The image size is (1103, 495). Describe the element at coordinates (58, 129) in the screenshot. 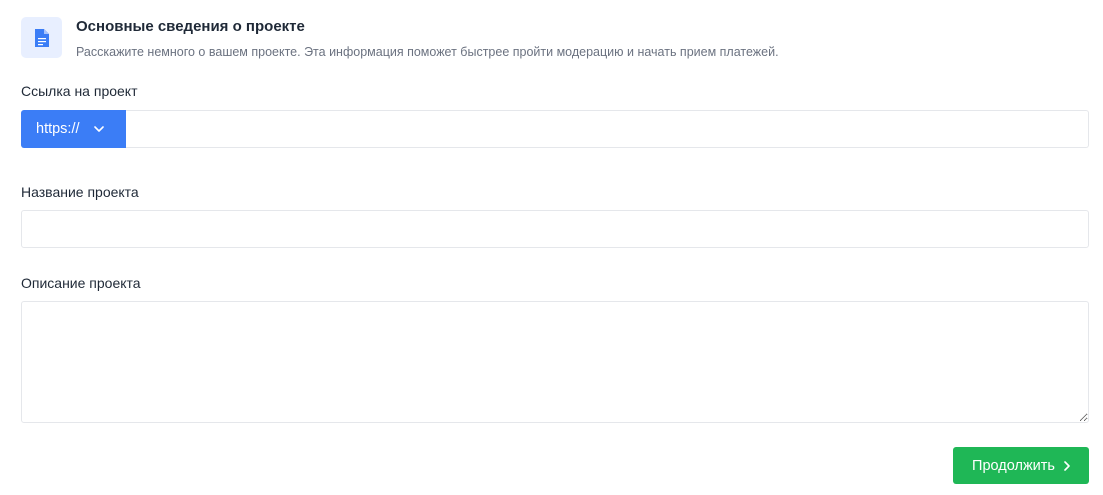

I see `protocol-value: https://` at that location.